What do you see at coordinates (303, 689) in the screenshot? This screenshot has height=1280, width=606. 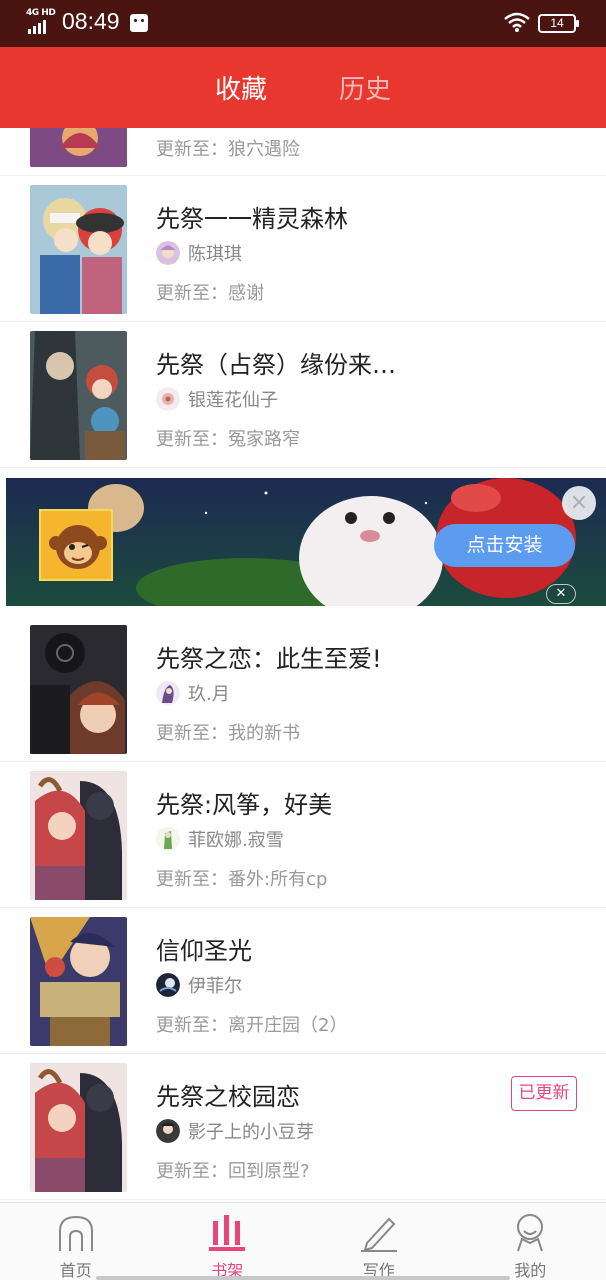 I see `list-item: 先祭之恋：此生至爱! 玖.月 更新至：我的新书` at bounding box center [303, 689].